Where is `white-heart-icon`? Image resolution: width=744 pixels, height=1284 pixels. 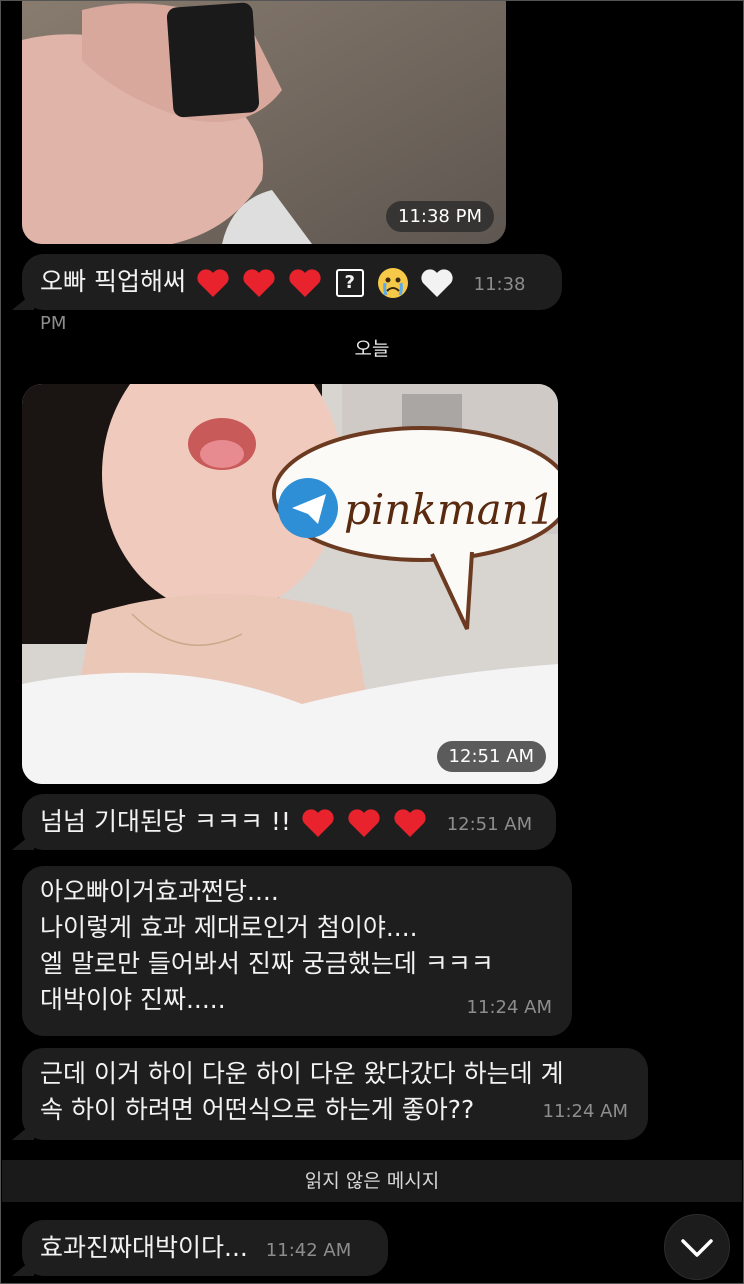 white-heart-icon is located at coordinates (437, 283).